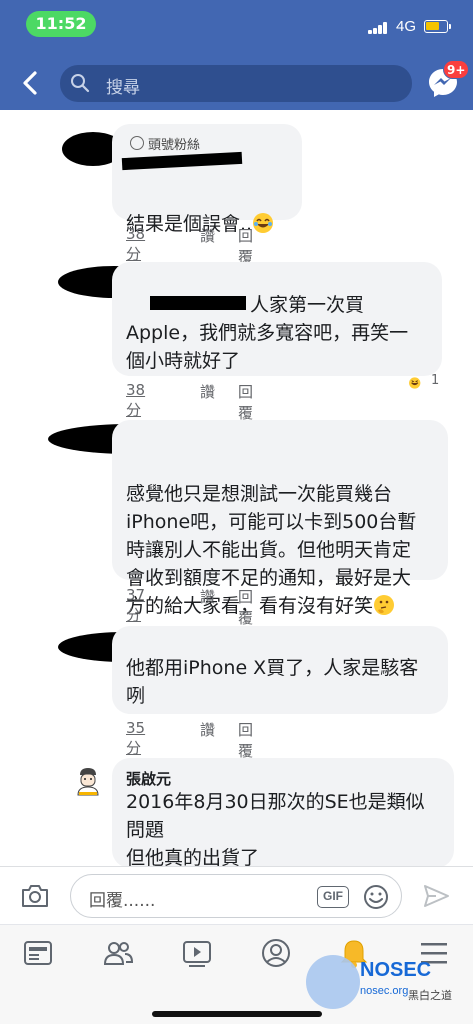 Image resolution: width=473 pixels, height=1024 pixels. I want to click on thinking-emoji-icon, so click(384, 605).